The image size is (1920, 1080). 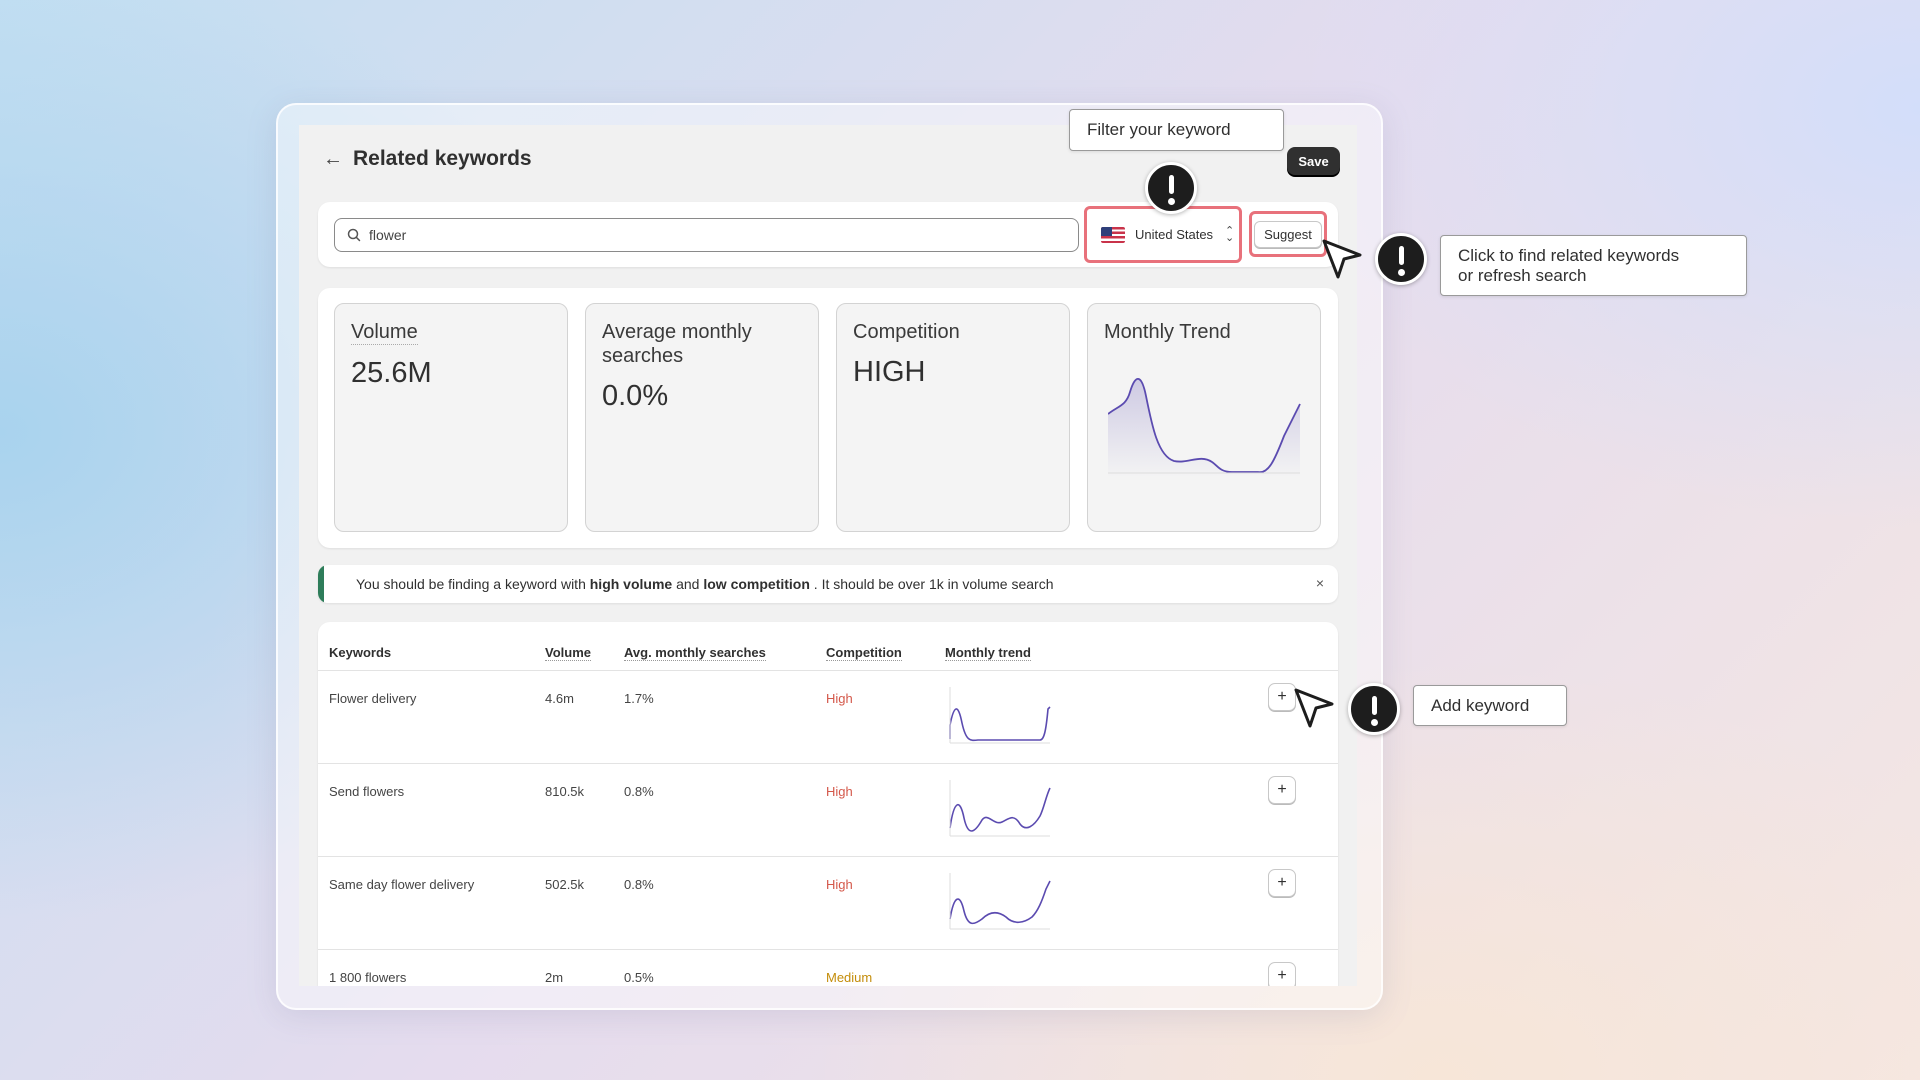 I want to click on column-header-volume: Volume, so click(x=568, y=653).